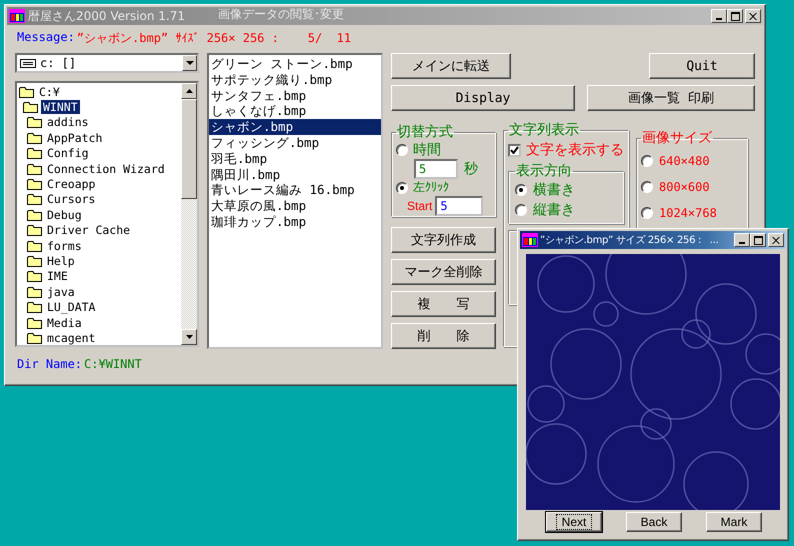 The width and height of the screenshot is (794, 546). Describe the element at coordinates (295, 174) in the screenshot. I see `file-item: 隅田川.bmp` at that location.